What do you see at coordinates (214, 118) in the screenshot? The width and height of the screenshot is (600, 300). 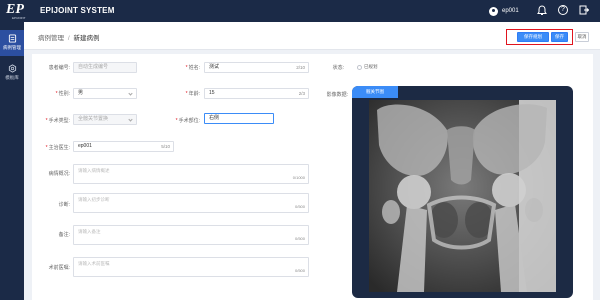 I see `surgery-side-value: 右侧` at bounding box center [214, 118].